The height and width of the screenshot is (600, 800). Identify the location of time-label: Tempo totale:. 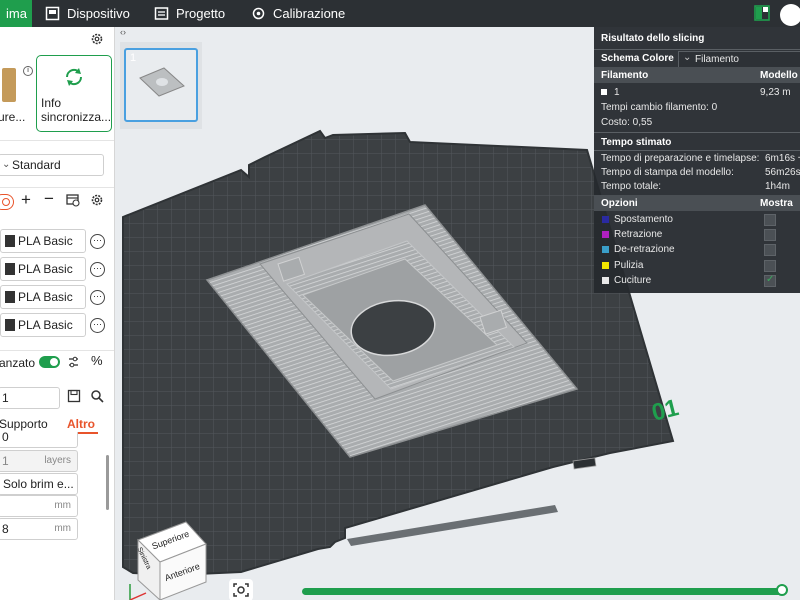
(631, 186).